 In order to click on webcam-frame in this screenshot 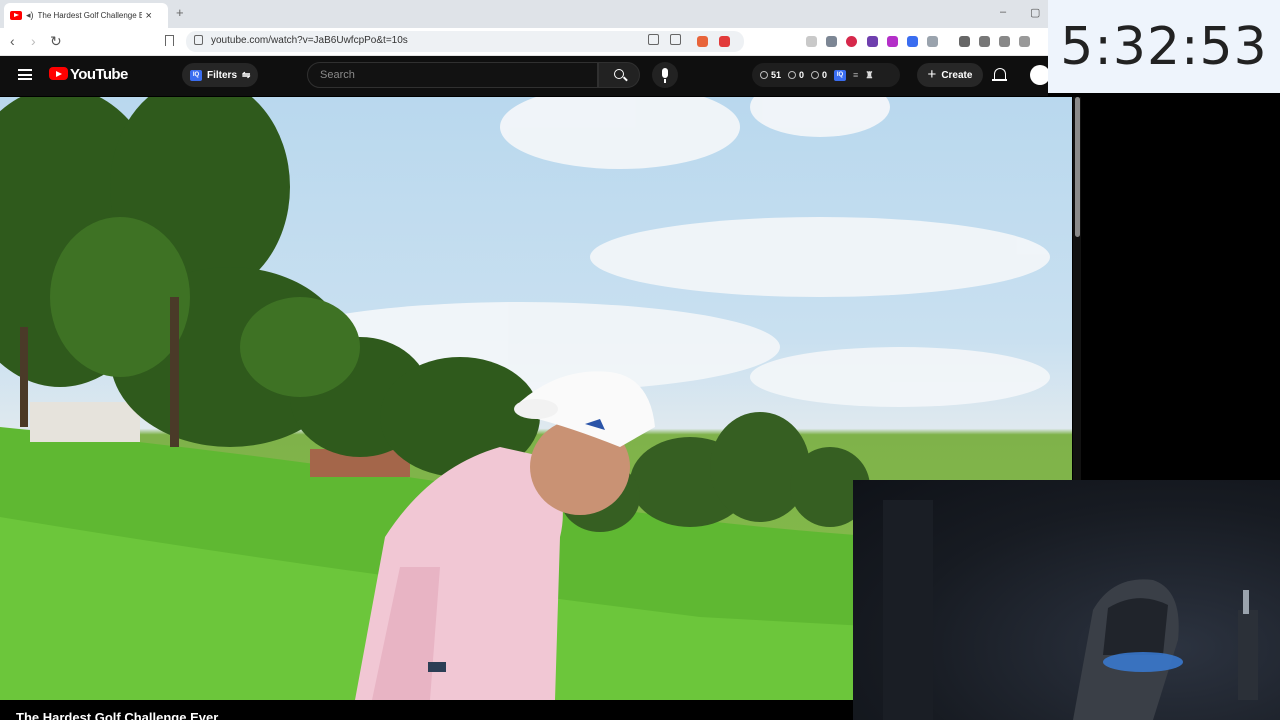, I will do `click(1070, 610)`.